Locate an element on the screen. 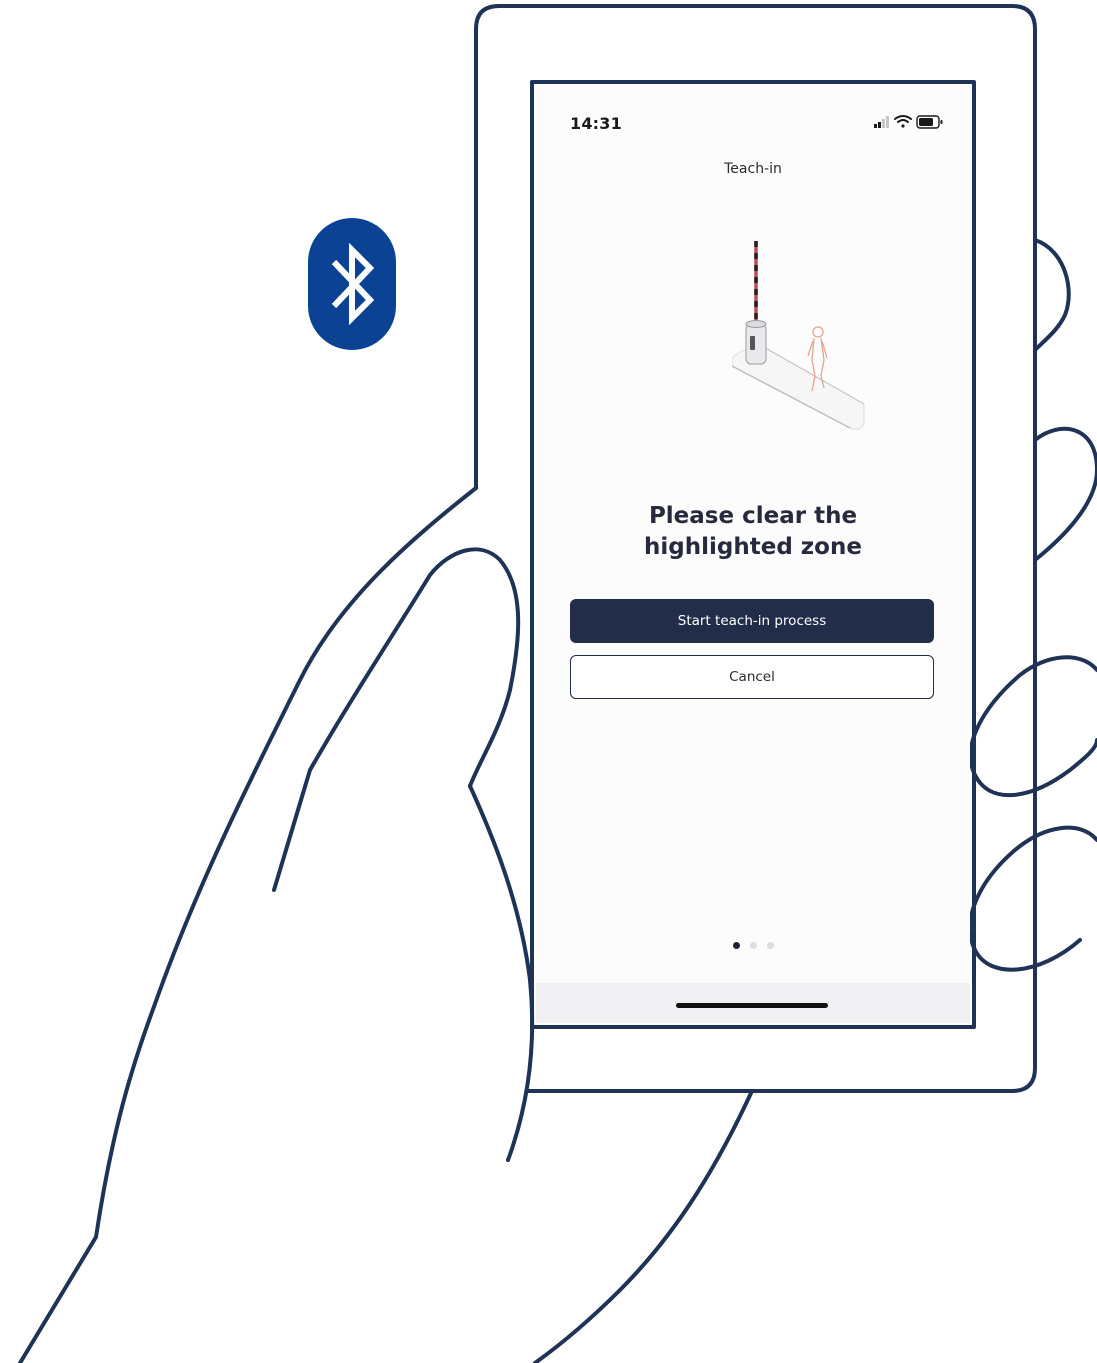 The height and width of the screenshot is (1363, 1097). cancel-button: Cancel is located at coordinates (752, 677).